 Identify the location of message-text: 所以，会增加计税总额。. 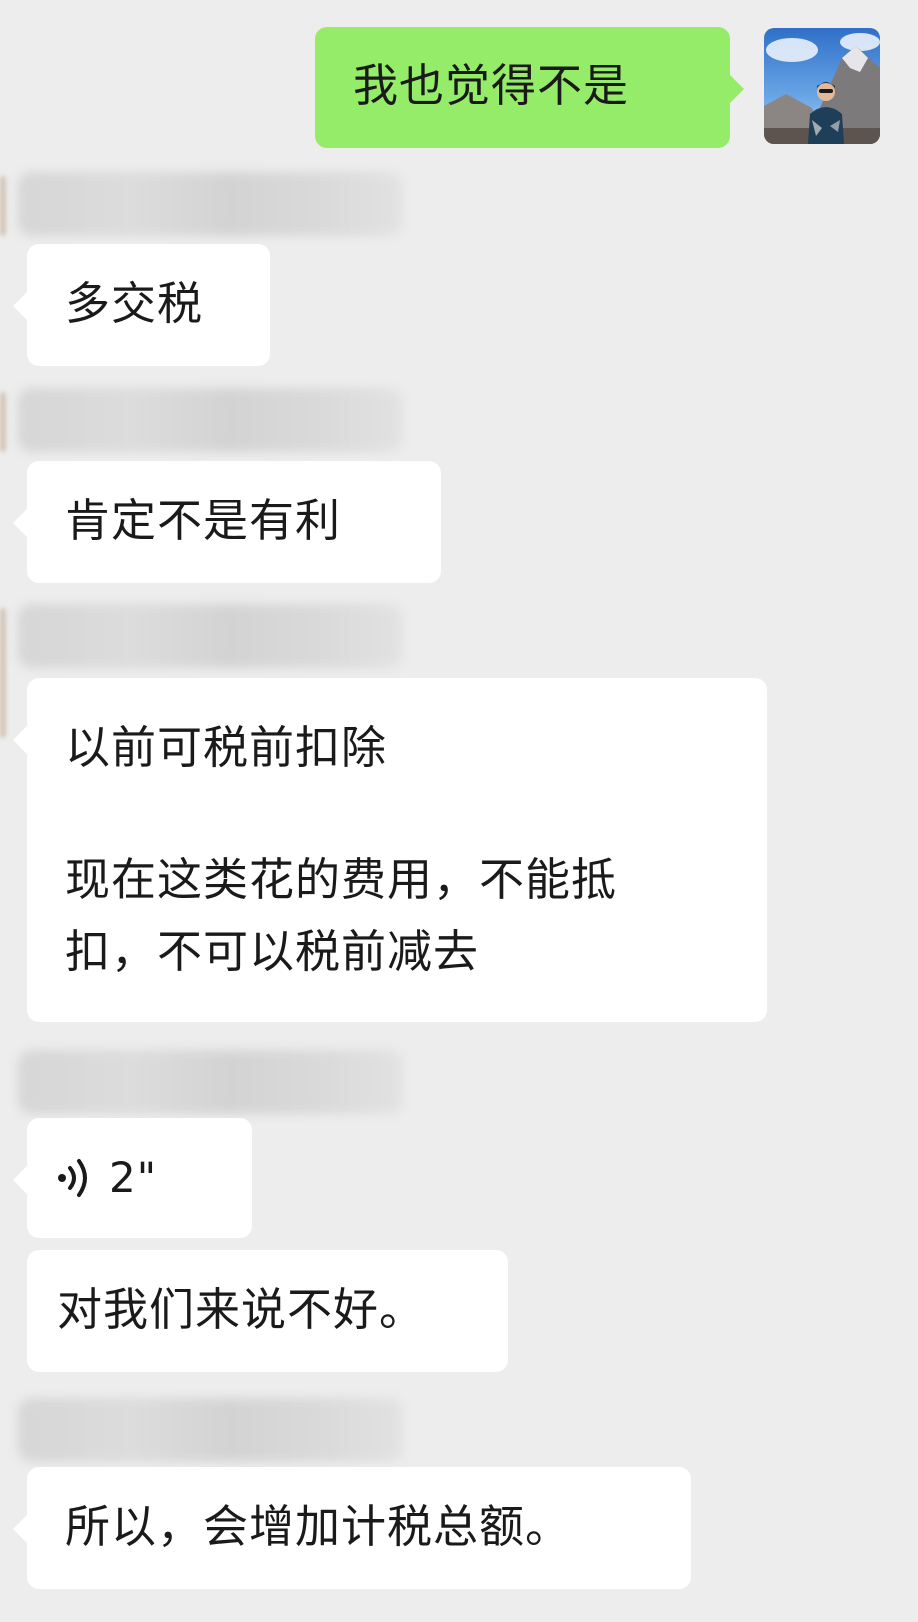
(318, 1526).